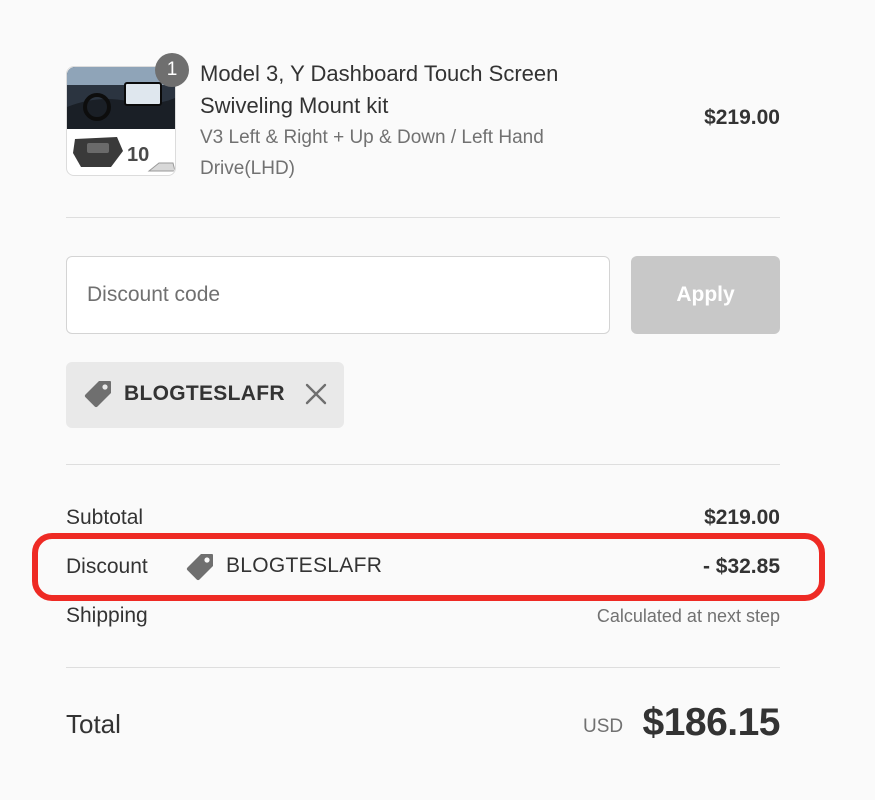  Describe the element at coordinates (428, 567) in the screenshot. I see `discount-highlight-annotation` at that location.